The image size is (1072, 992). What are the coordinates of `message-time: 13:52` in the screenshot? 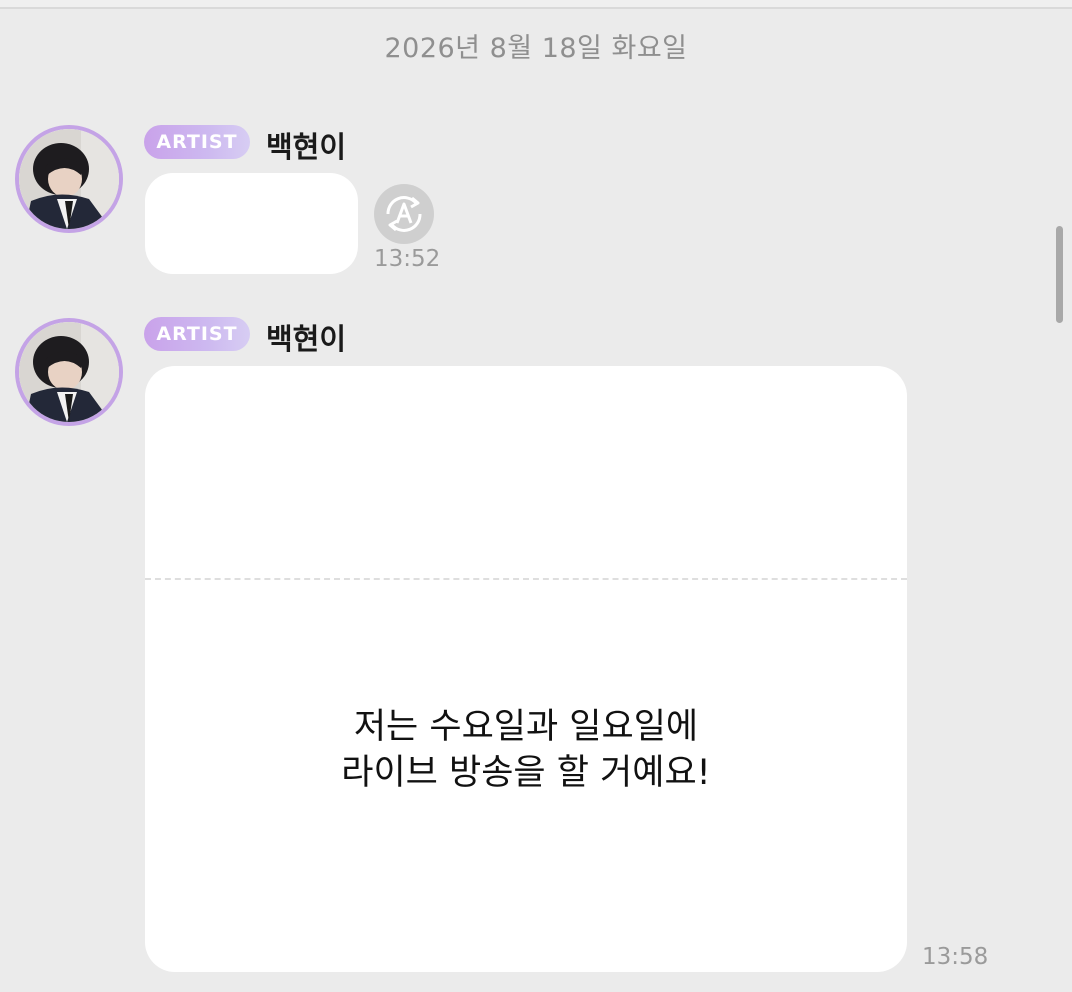 It's located at (407, 259).